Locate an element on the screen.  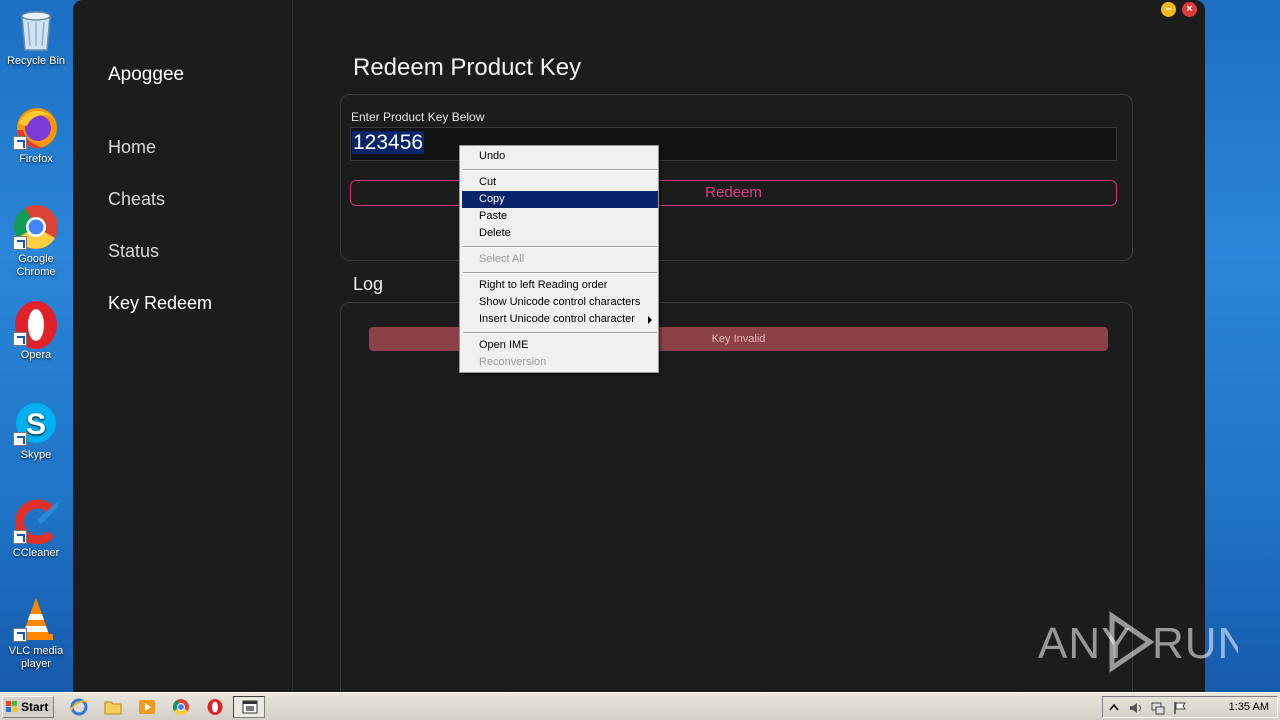
watermark: ANY RUN is located at coordinates (1143, 642).